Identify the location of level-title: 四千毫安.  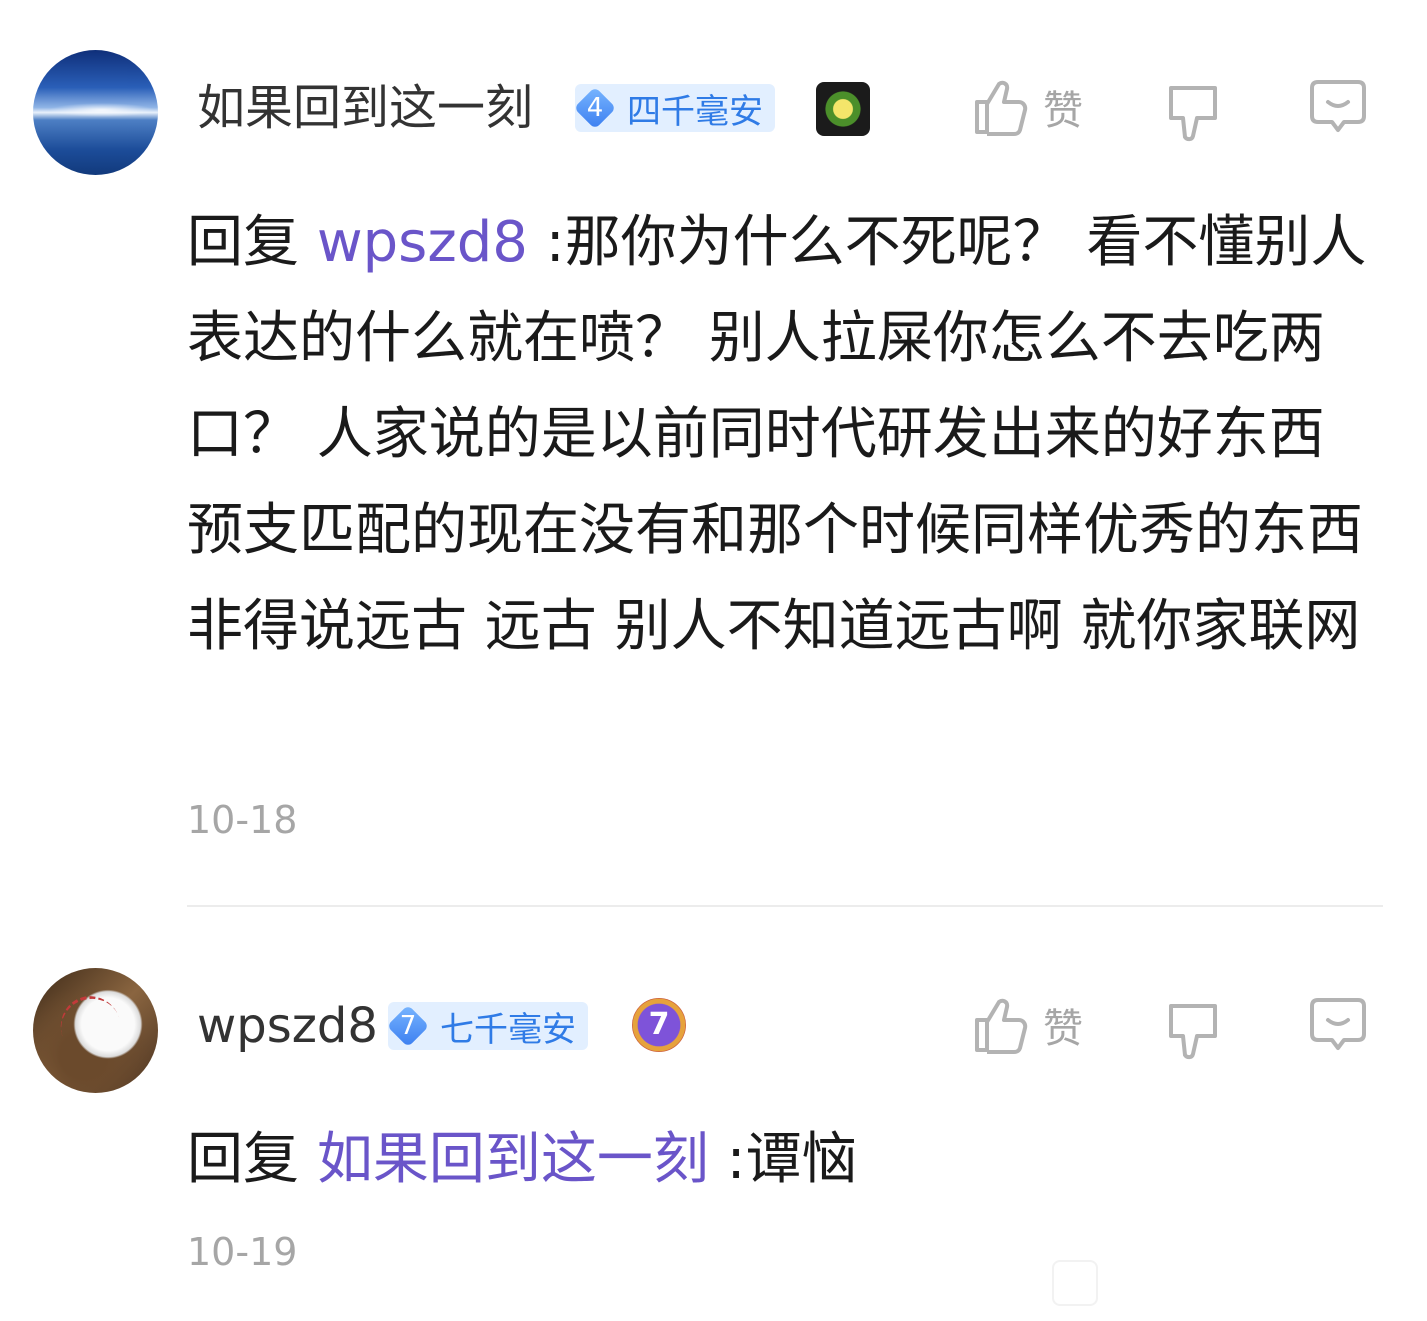
(695, 111).